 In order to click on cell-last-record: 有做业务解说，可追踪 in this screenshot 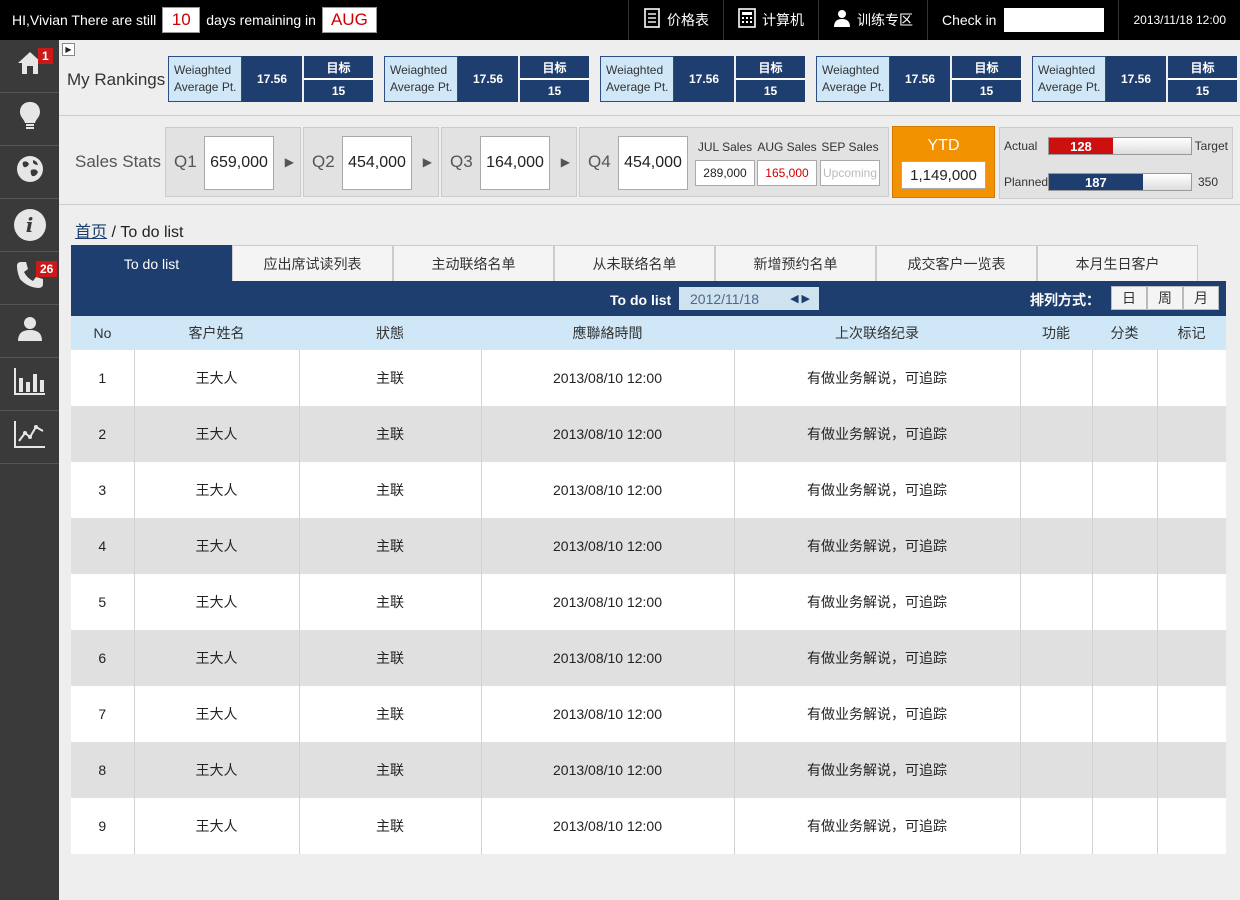, I will do `click(877, 602)`.